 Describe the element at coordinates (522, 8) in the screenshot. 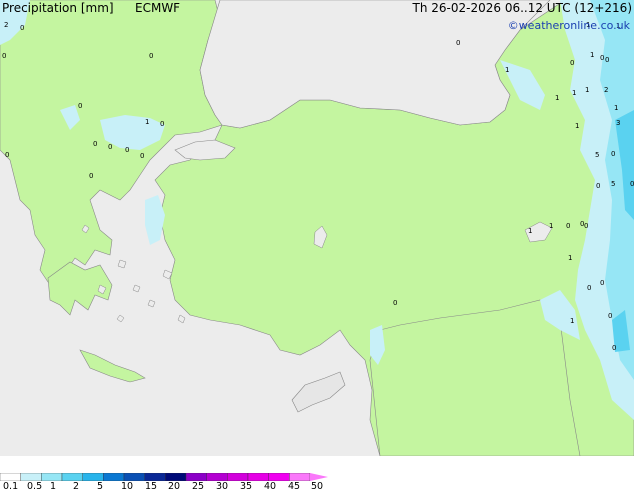

I see `valid-time: Th 26-02-2026 06..12 UTC (12+216)` at that location.